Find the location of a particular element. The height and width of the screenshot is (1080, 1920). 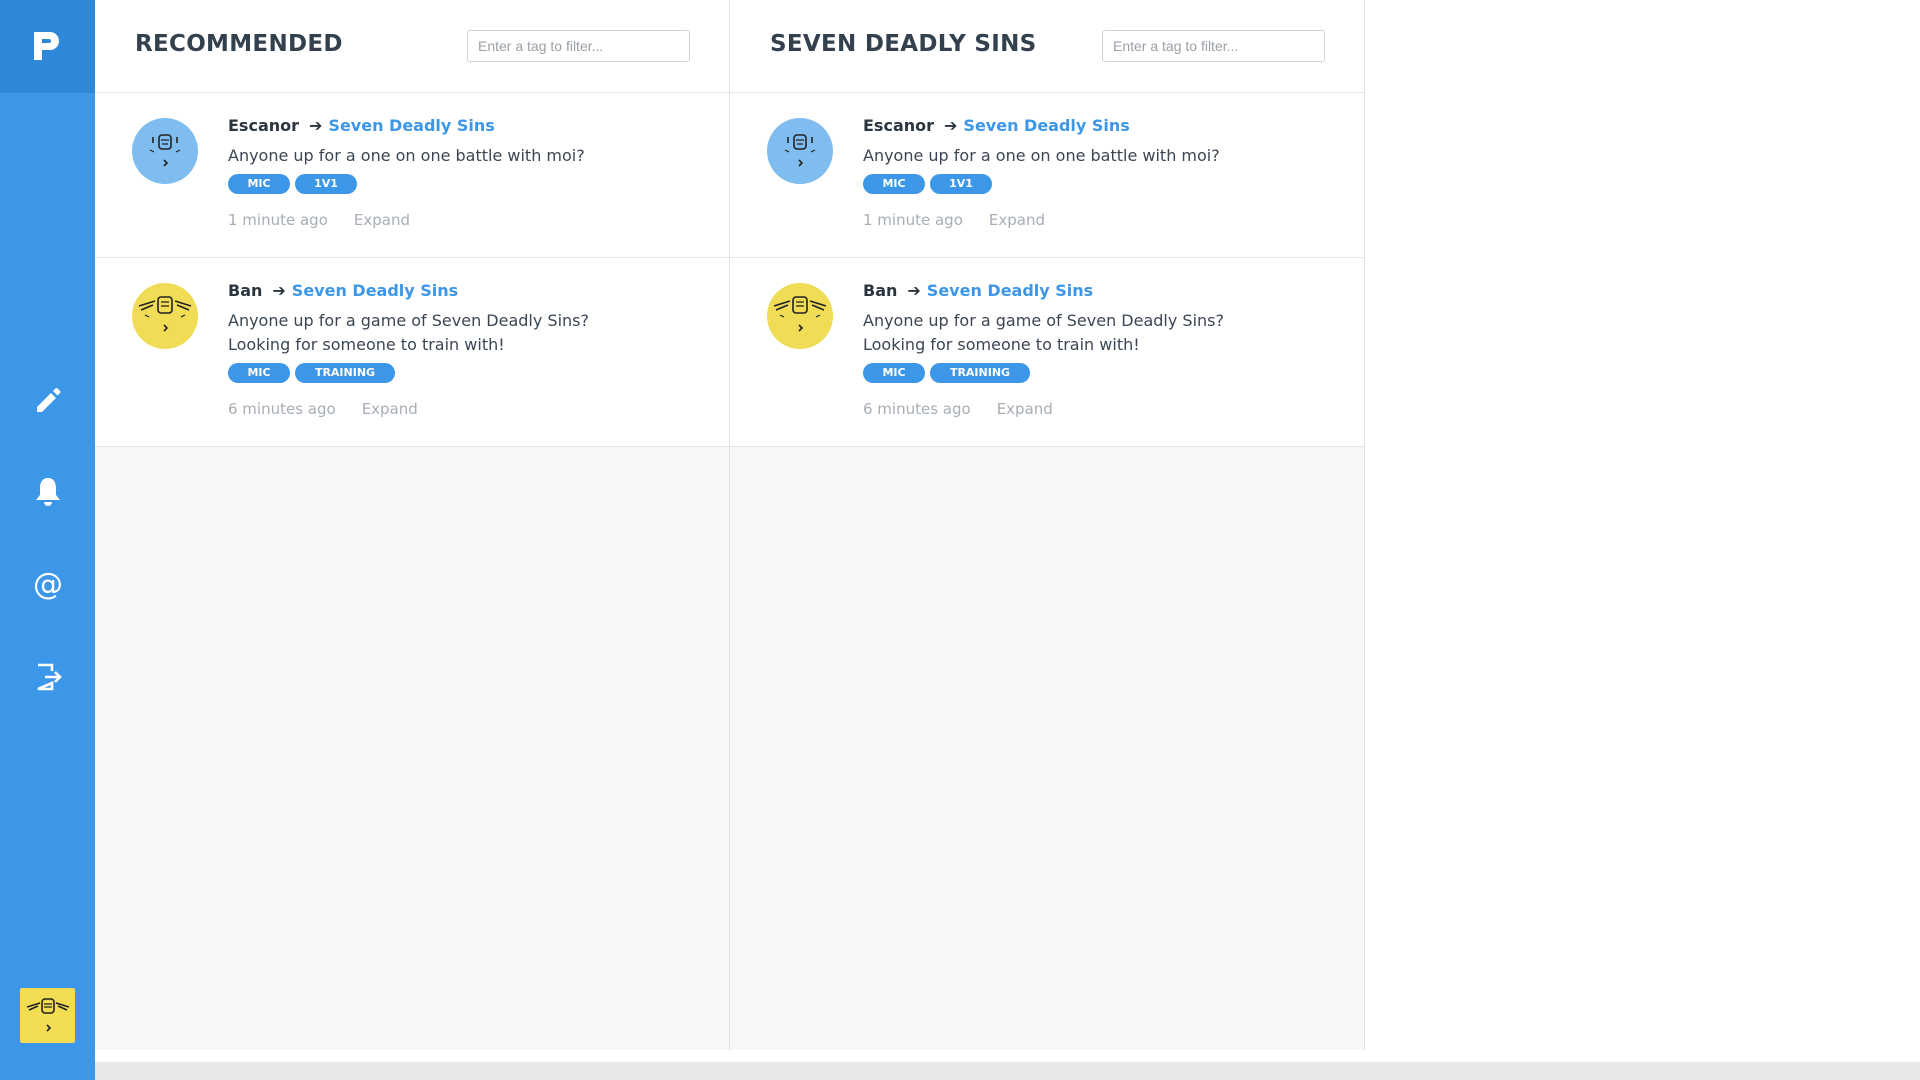

compose-button is located at coordinates (47, 400).